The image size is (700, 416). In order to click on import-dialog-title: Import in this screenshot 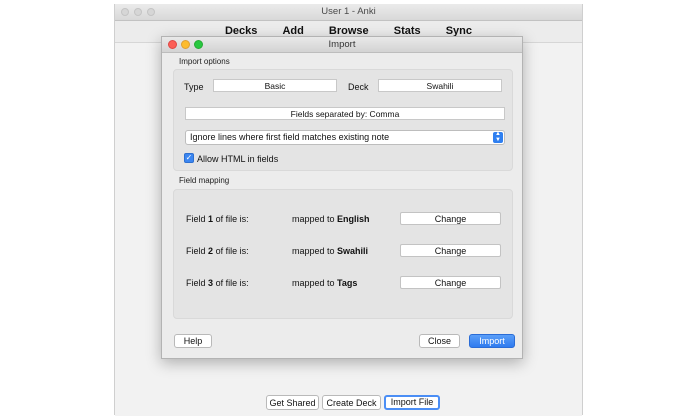, I will do `click(342, 44)`.